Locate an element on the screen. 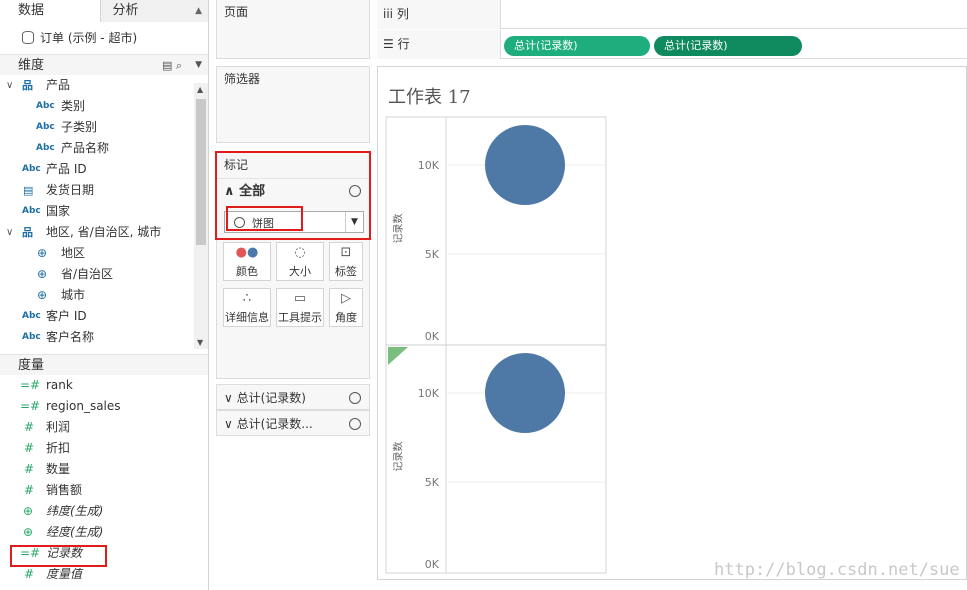  dim-region-hierarchy: ∨ 品地区, 省/自治区, 城市 is located at coordinates (104, 232).